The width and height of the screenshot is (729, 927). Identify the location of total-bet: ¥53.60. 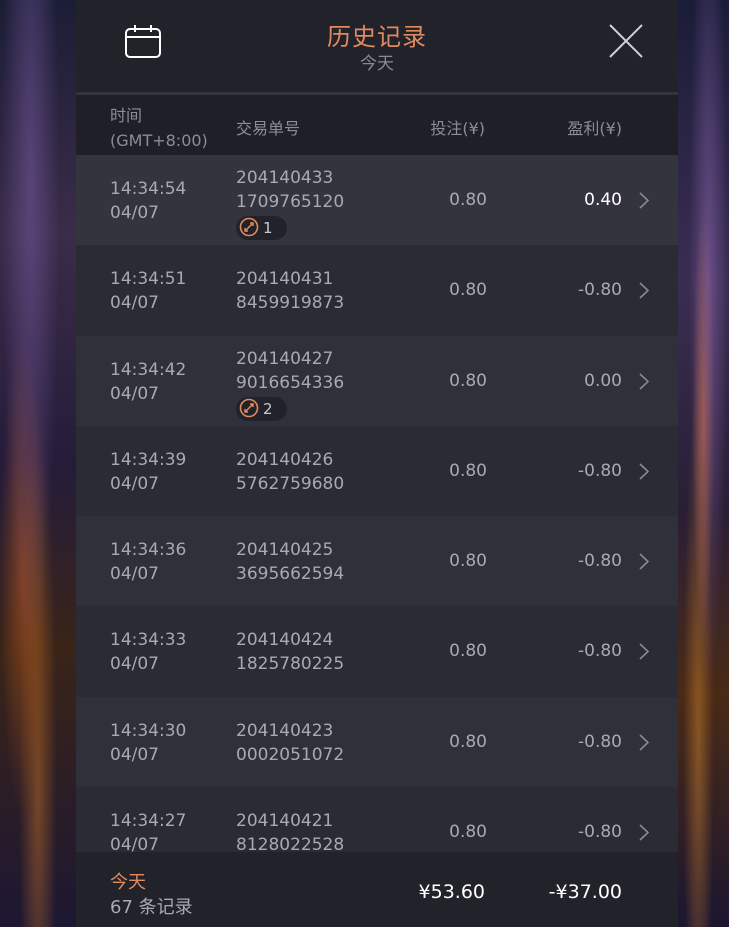
(451, 892).